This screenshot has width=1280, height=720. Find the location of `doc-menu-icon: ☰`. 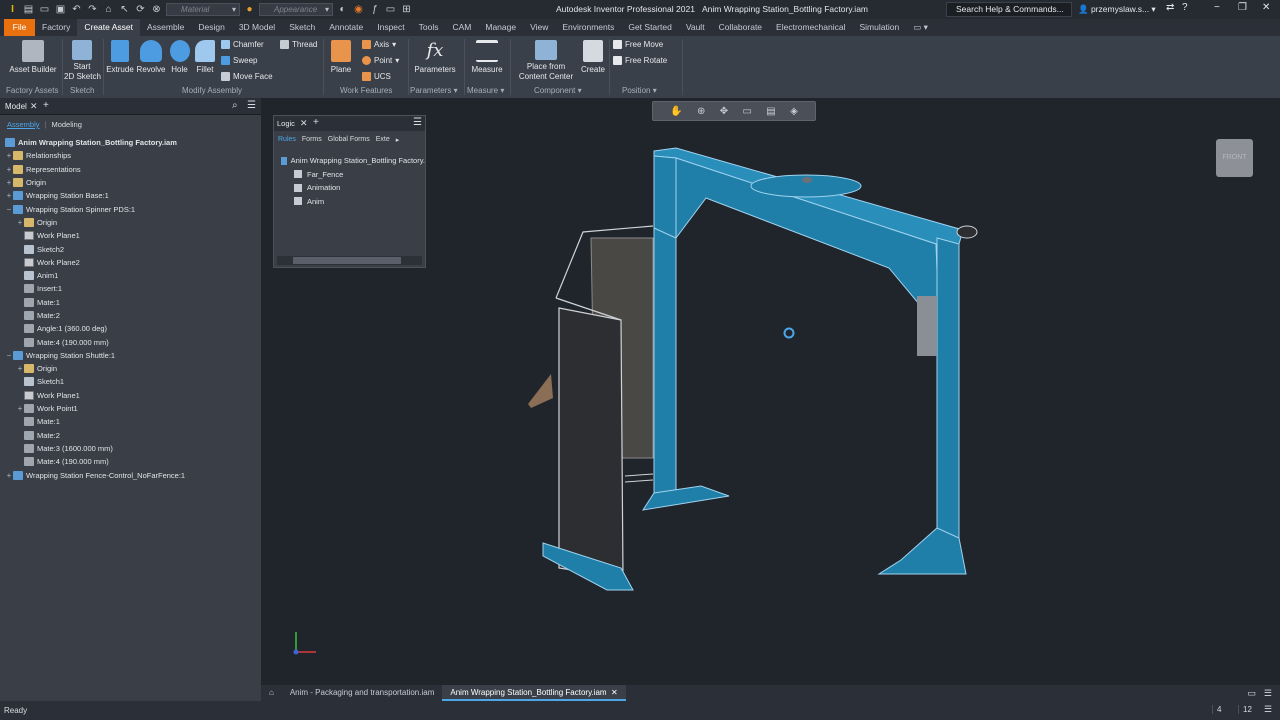

doc-menu-icon: ☰ is located at coordinates (1268, 693).